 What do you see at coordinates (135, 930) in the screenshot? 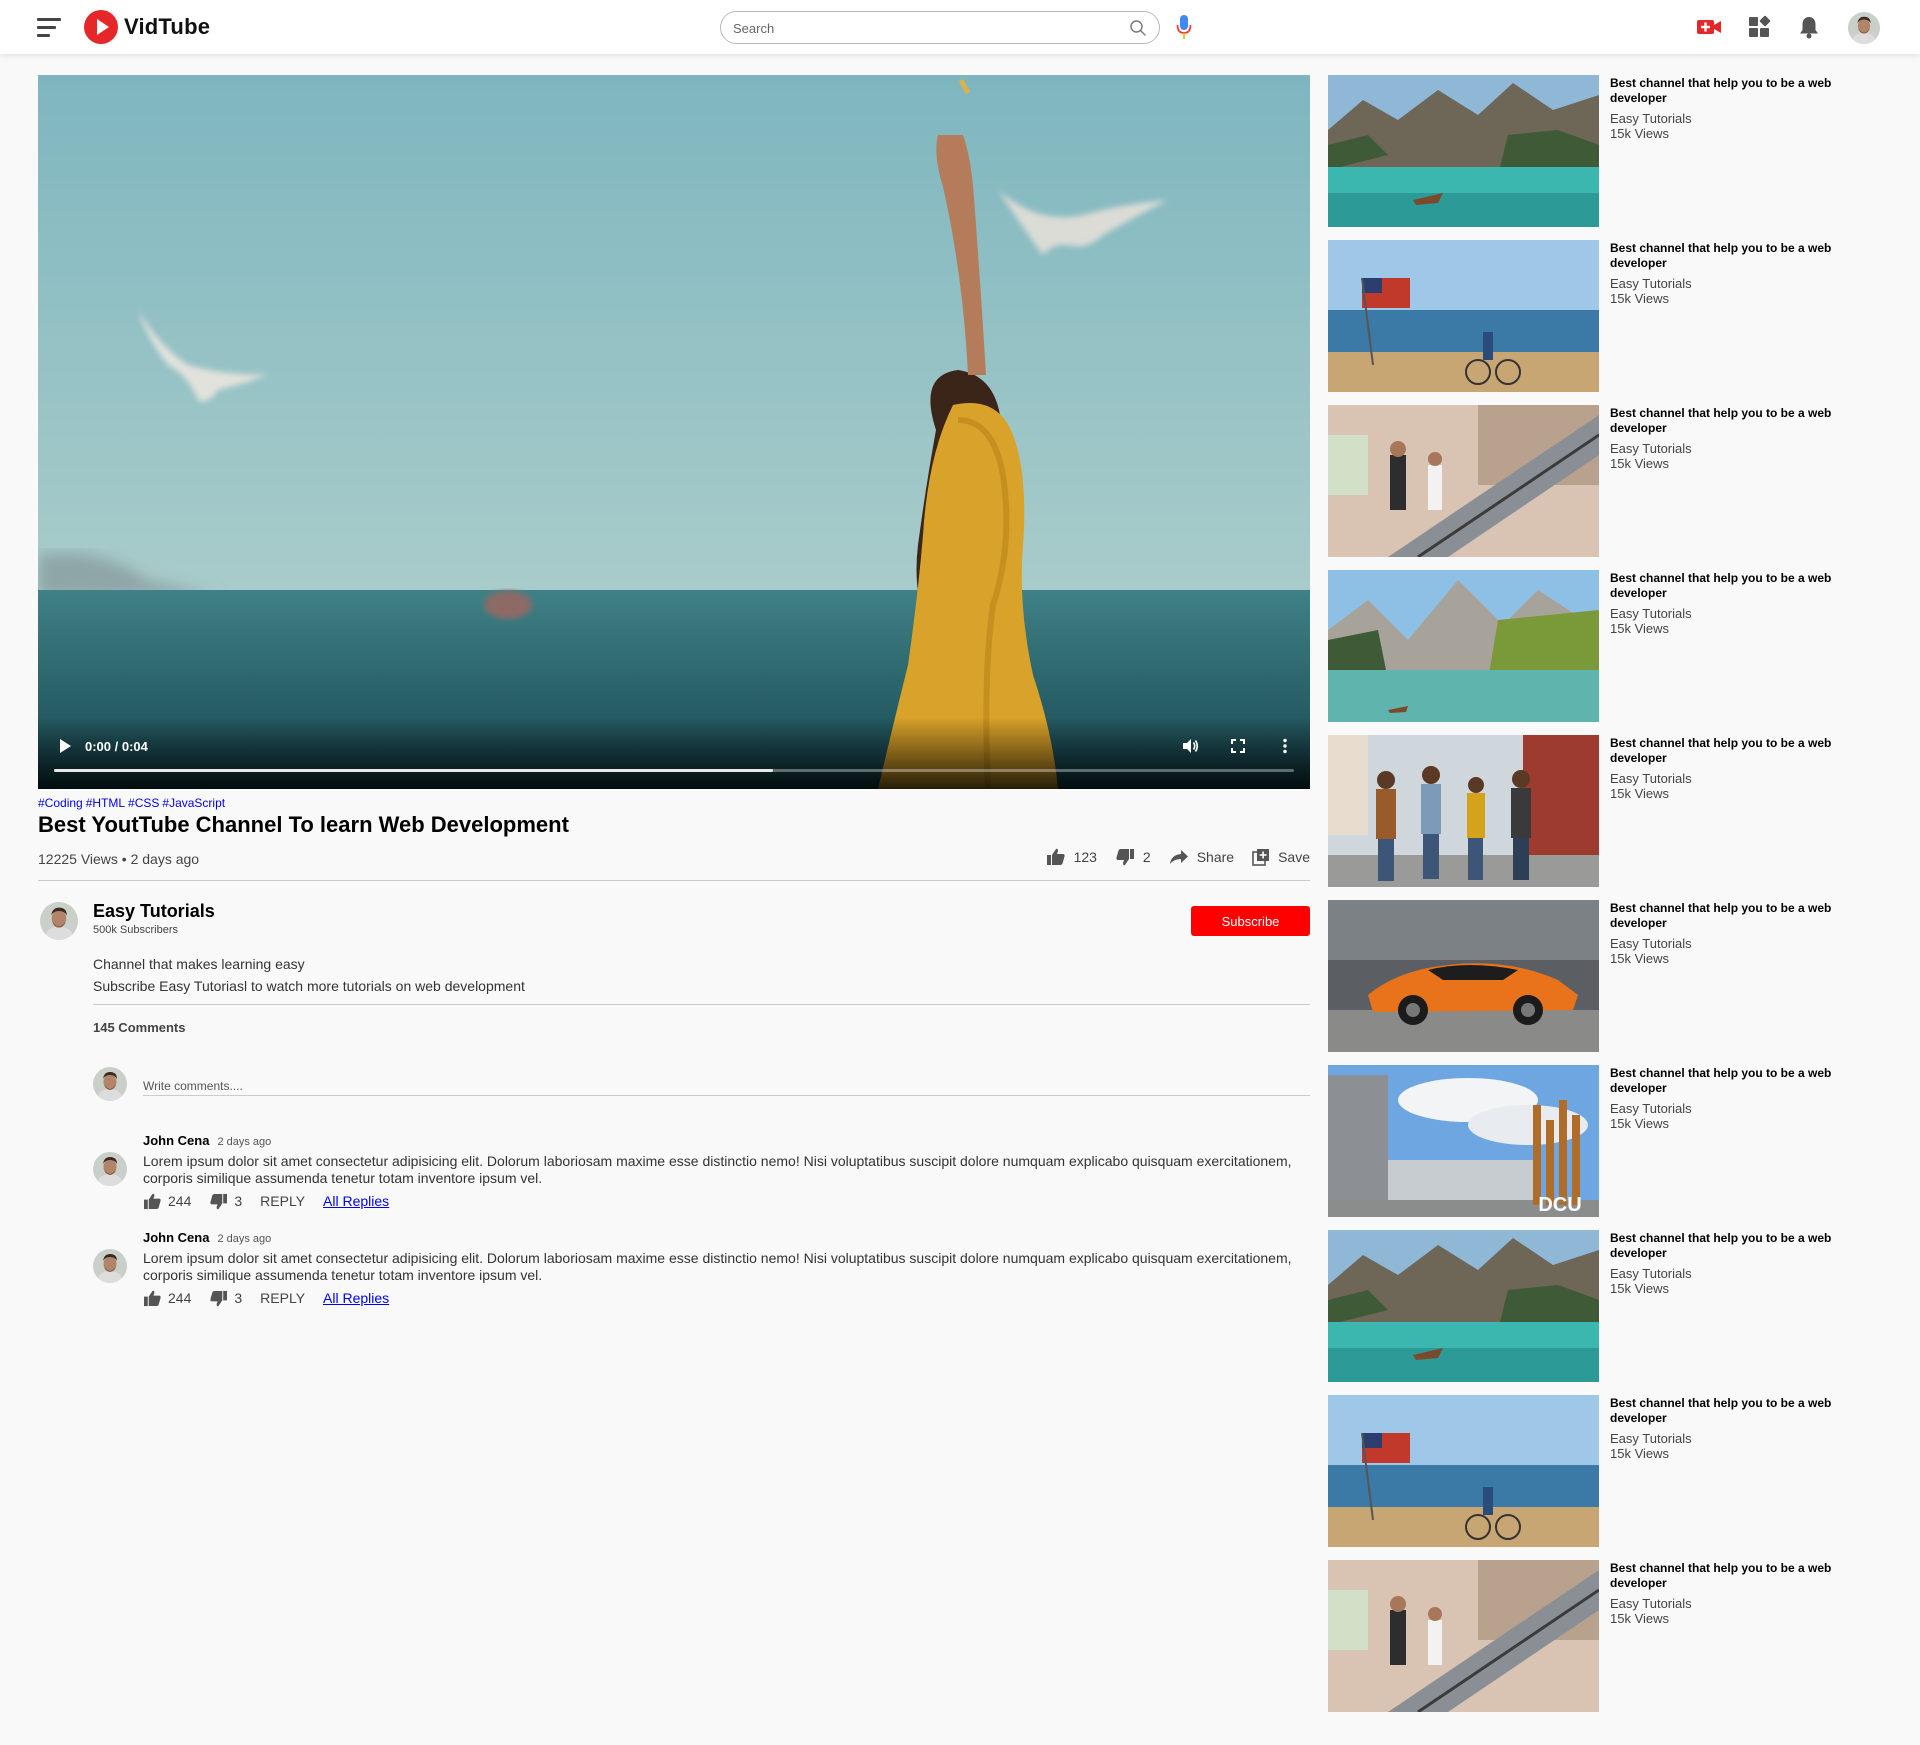
I see `subscriber-count: 500k Subscribers` at bounding box center [135, 930].